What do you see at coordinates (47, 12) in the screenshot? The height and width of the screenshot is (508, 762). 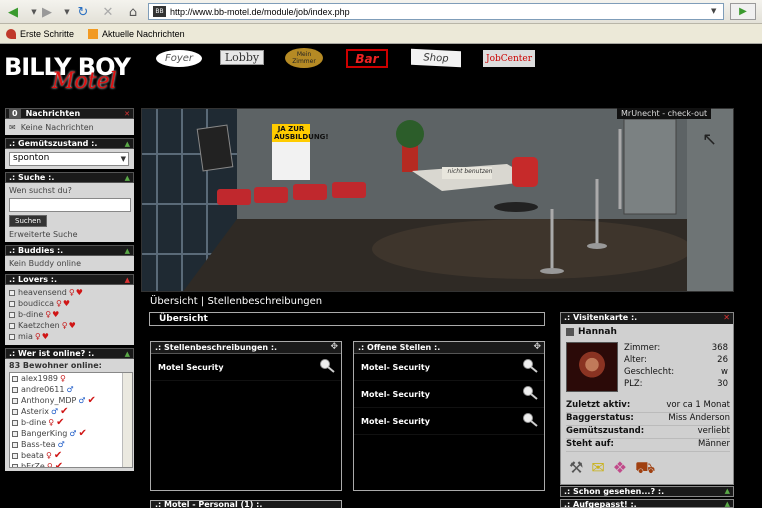 I see `forward-icon: ▶` at bounding box center [47, 12].